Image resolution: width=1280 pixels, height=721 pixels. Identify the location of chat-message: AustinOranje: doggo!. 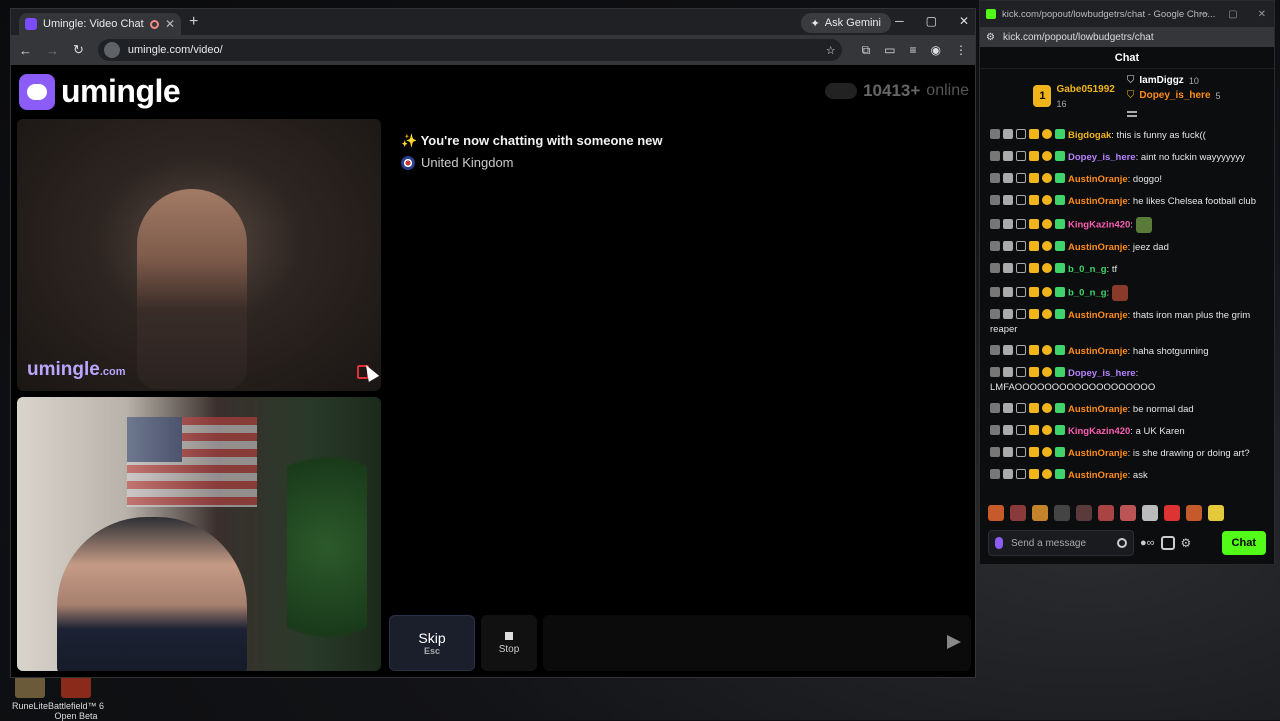
(1128, 180).